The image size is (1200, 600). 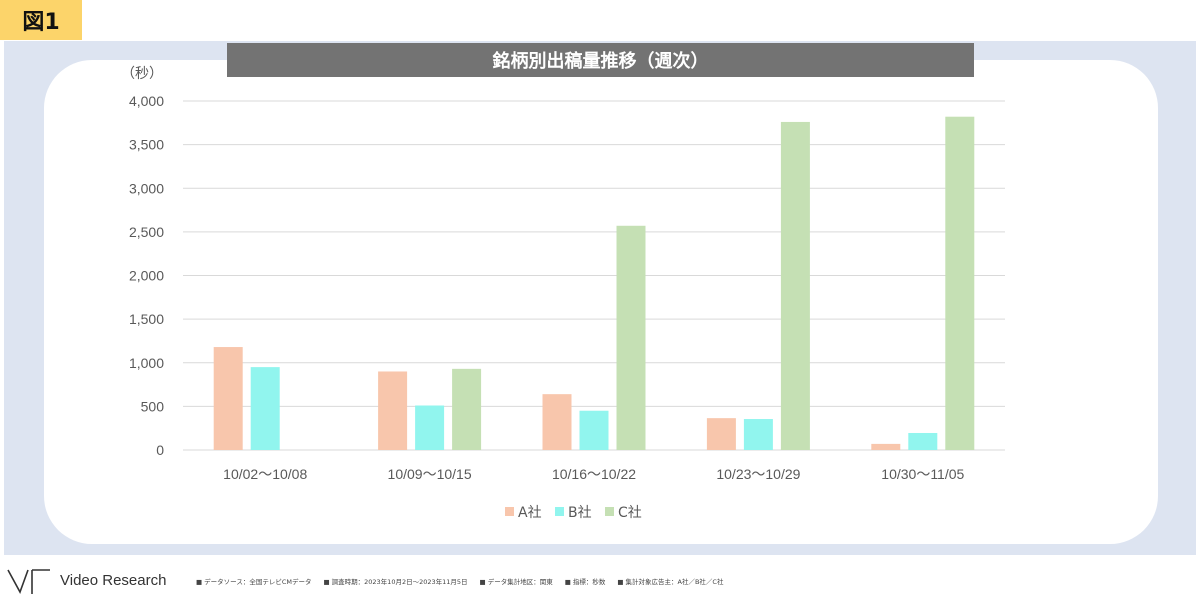 I want to click on footer-note: 集計対象広告主：A社／B社／C社, so click(x=670, y=581).